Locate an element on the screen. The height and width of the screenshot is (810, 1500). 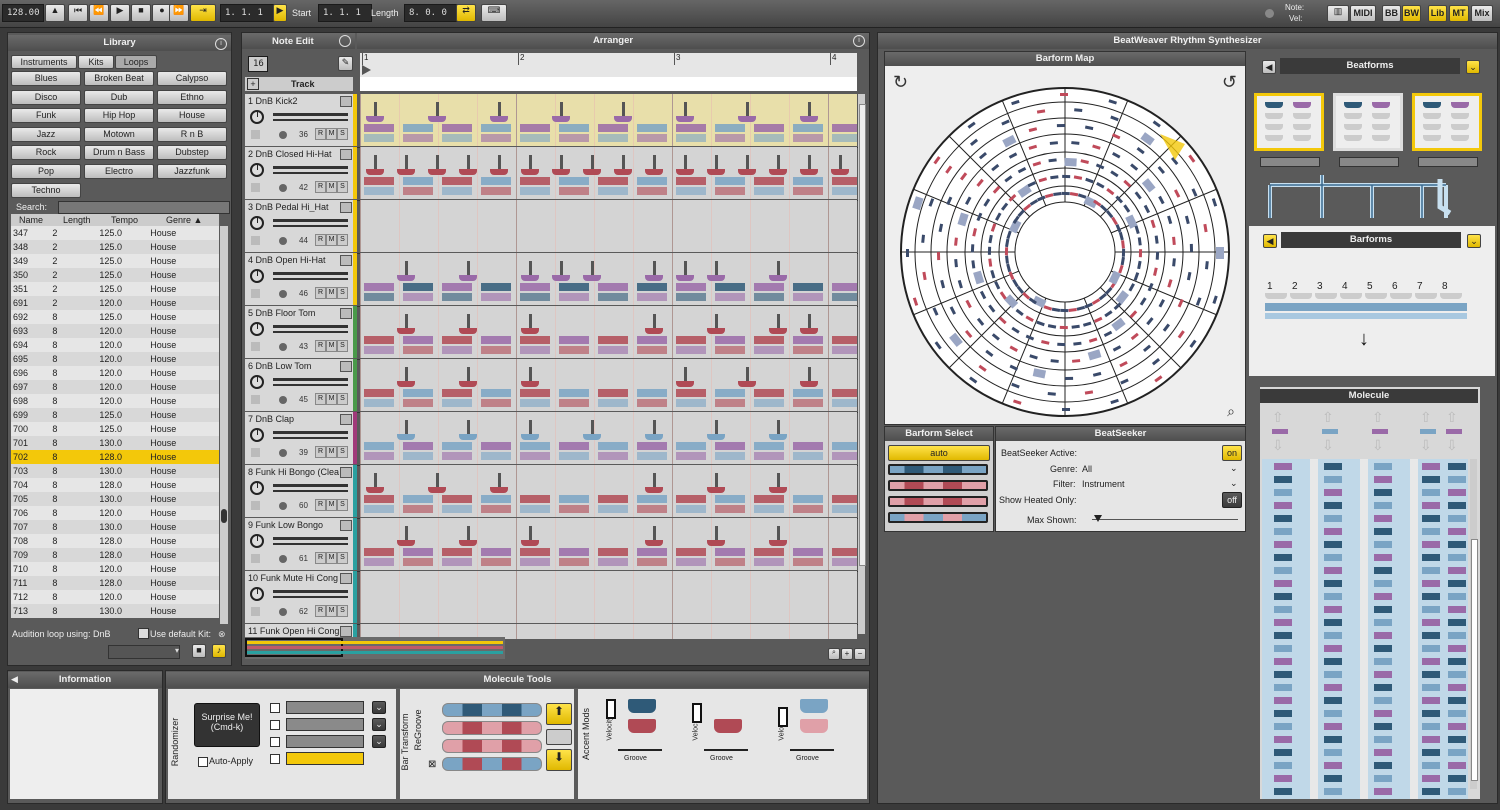
beatform-pattern-bar is located at coordinates (1290, 162).